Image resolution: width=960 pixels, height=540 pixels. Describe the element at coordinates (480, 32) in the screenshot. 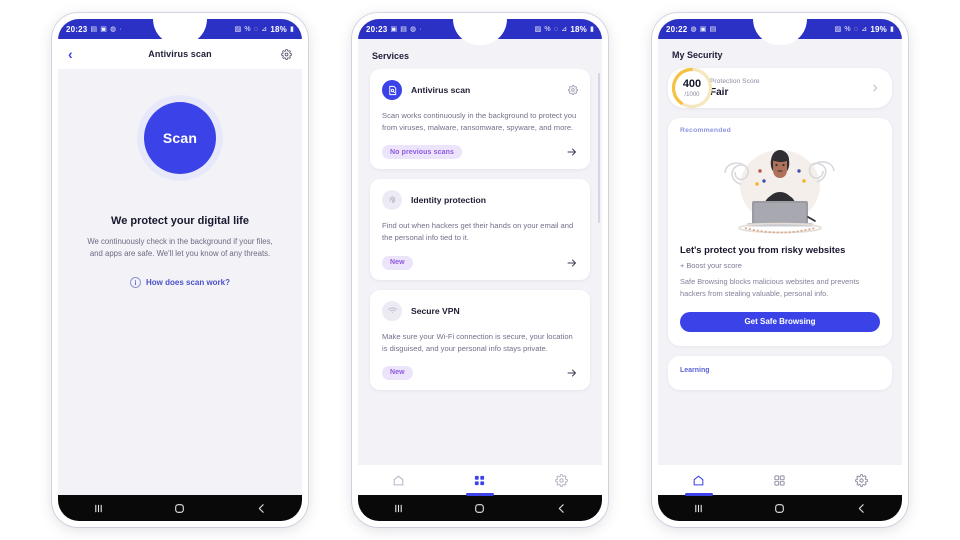

I see `status-bar-2: 20:23 ▣ ▤ ◍ · ▨ % ◌ ⊿ 18% ▮` at that location.